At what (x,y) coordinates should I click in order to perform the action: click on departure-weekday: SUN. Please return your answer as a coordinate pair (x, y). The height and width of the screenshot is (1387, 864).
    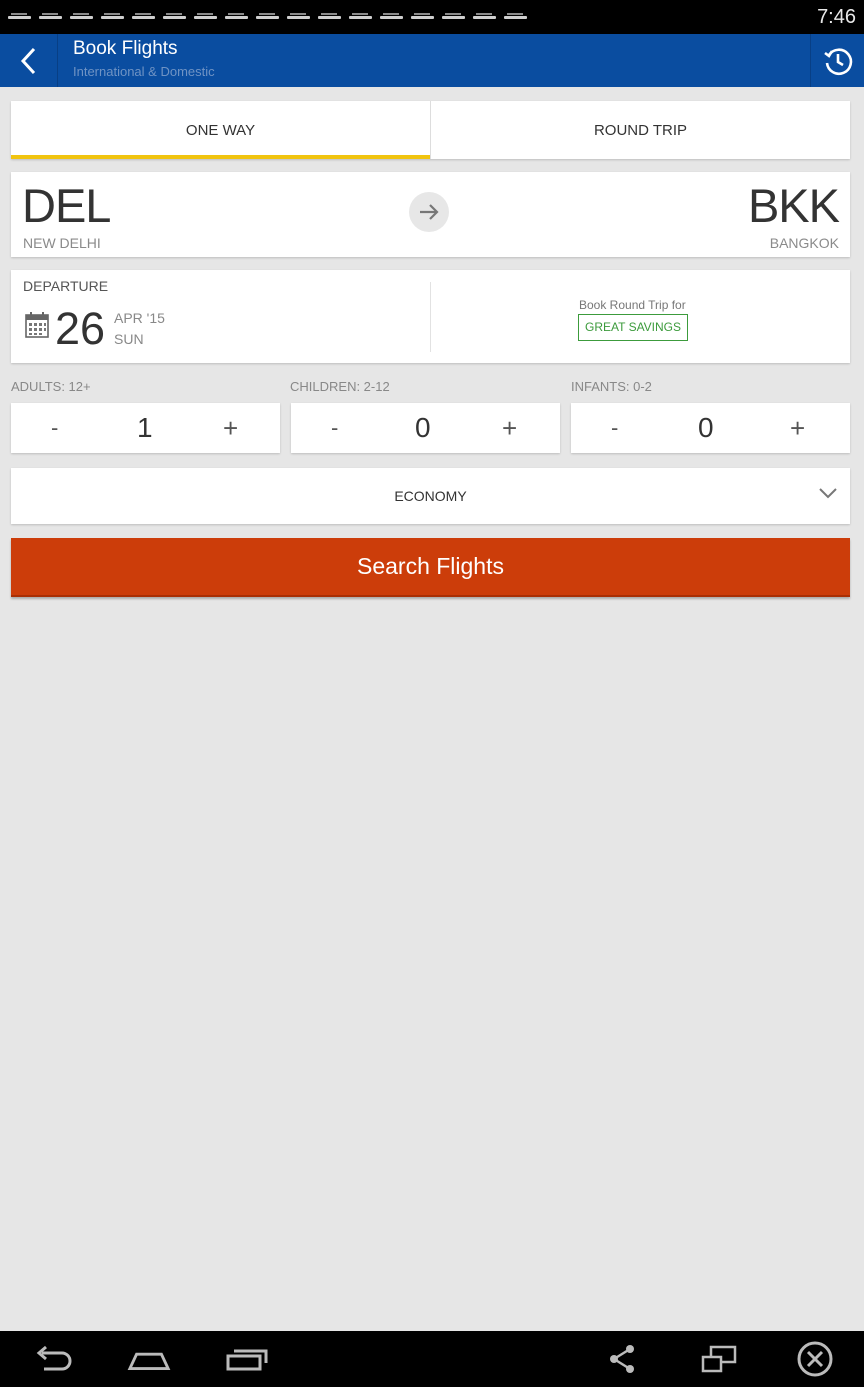
    Looking at the image, I should click on (129, 339).